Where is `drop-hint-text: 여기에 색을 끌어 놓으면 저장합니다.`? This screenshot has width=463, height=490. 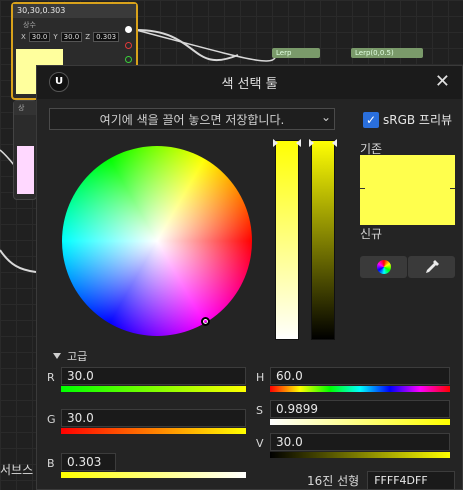 drop-hint-text: 여기에 색을 끌어 놓으면 저장합니다. is located at coordinates (192, 119).